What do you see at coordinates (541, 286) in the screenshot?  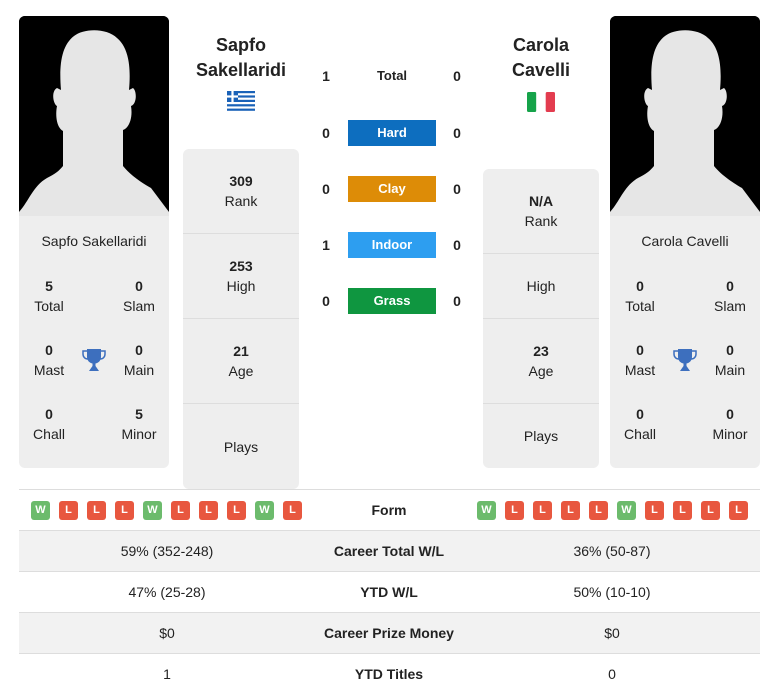 I see `player2-high: High` at bounding box center [541, 286].